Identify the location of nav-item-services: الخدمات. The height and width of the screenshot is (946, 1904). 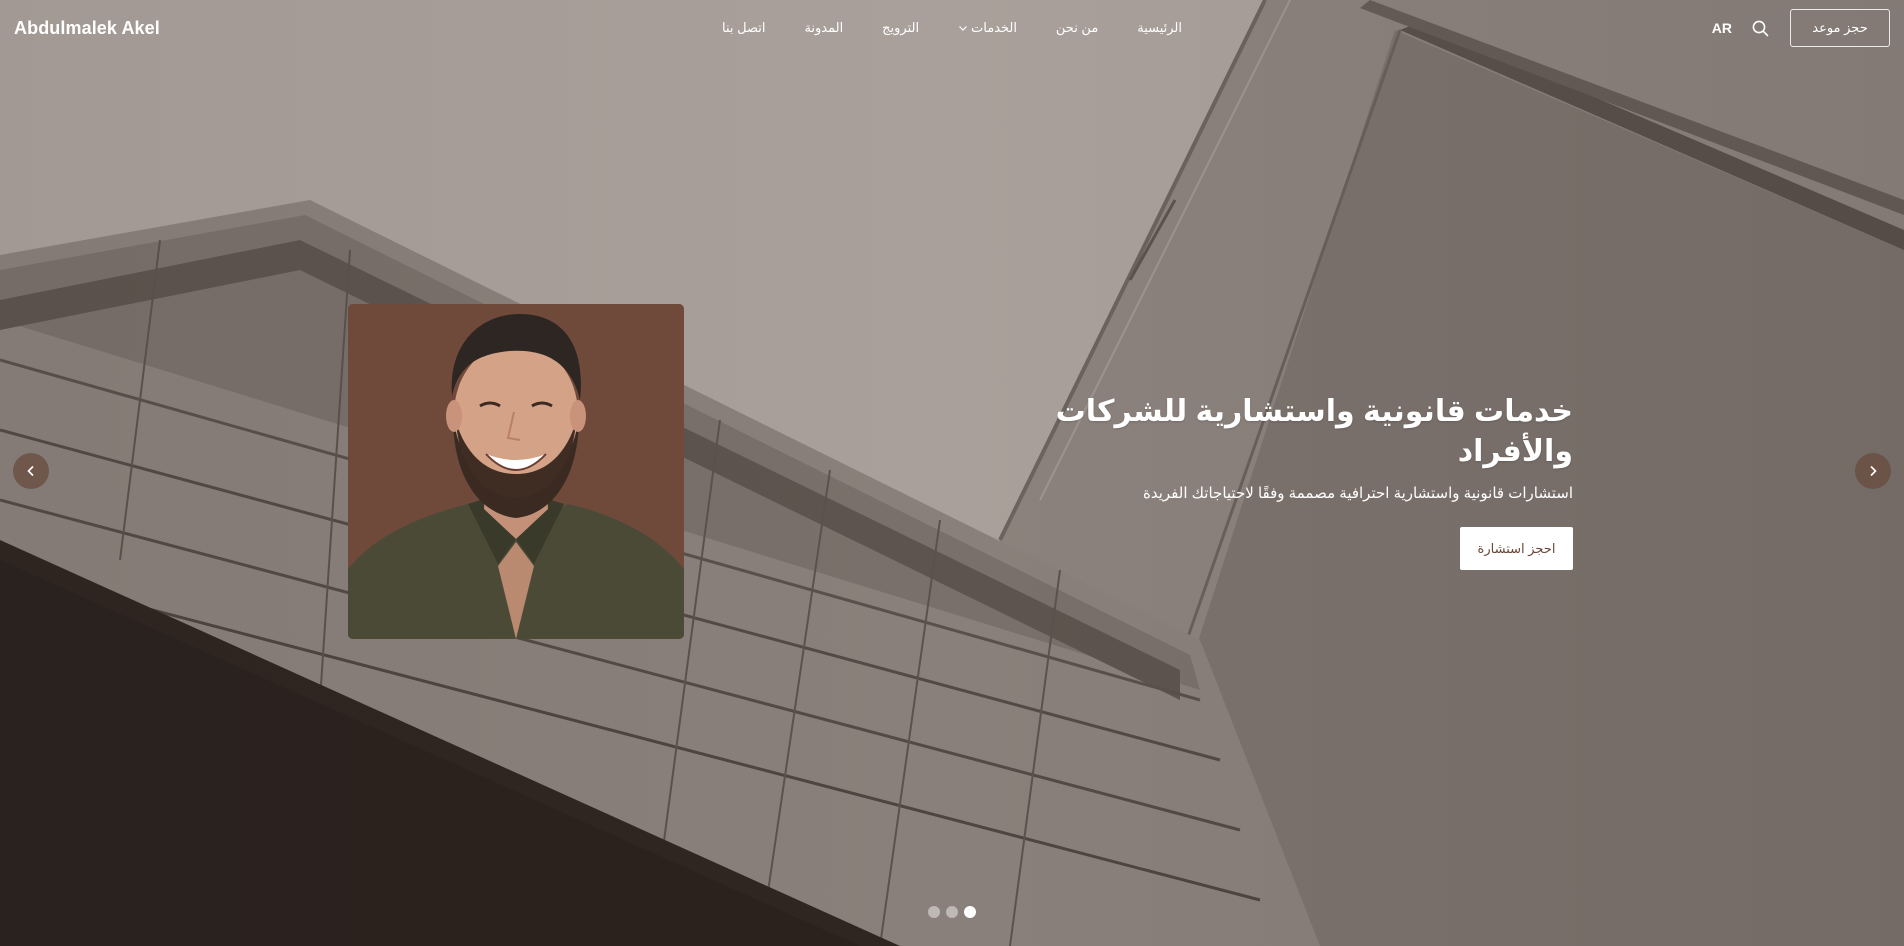
(987, 28).